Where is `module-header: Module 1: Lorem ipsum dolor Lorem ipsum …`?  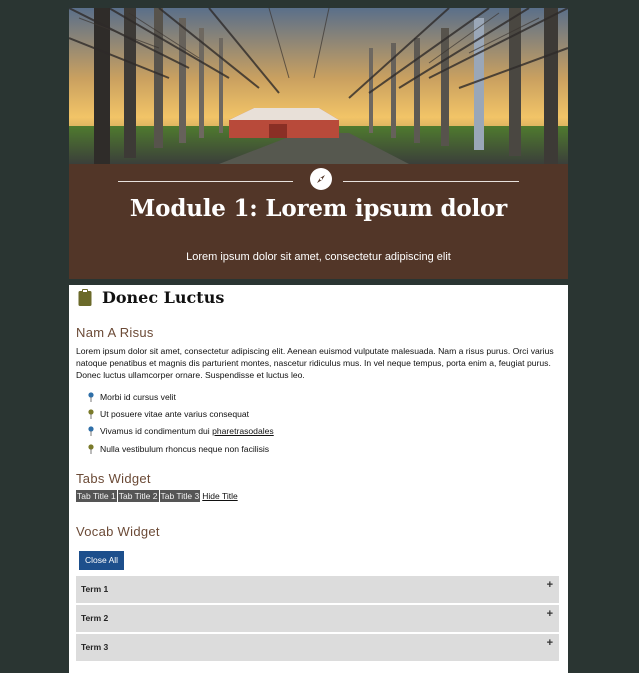
module-header: Module 1: Lorem ipsum dolor Lorem ipsum … is located at coordinates (318, 221).